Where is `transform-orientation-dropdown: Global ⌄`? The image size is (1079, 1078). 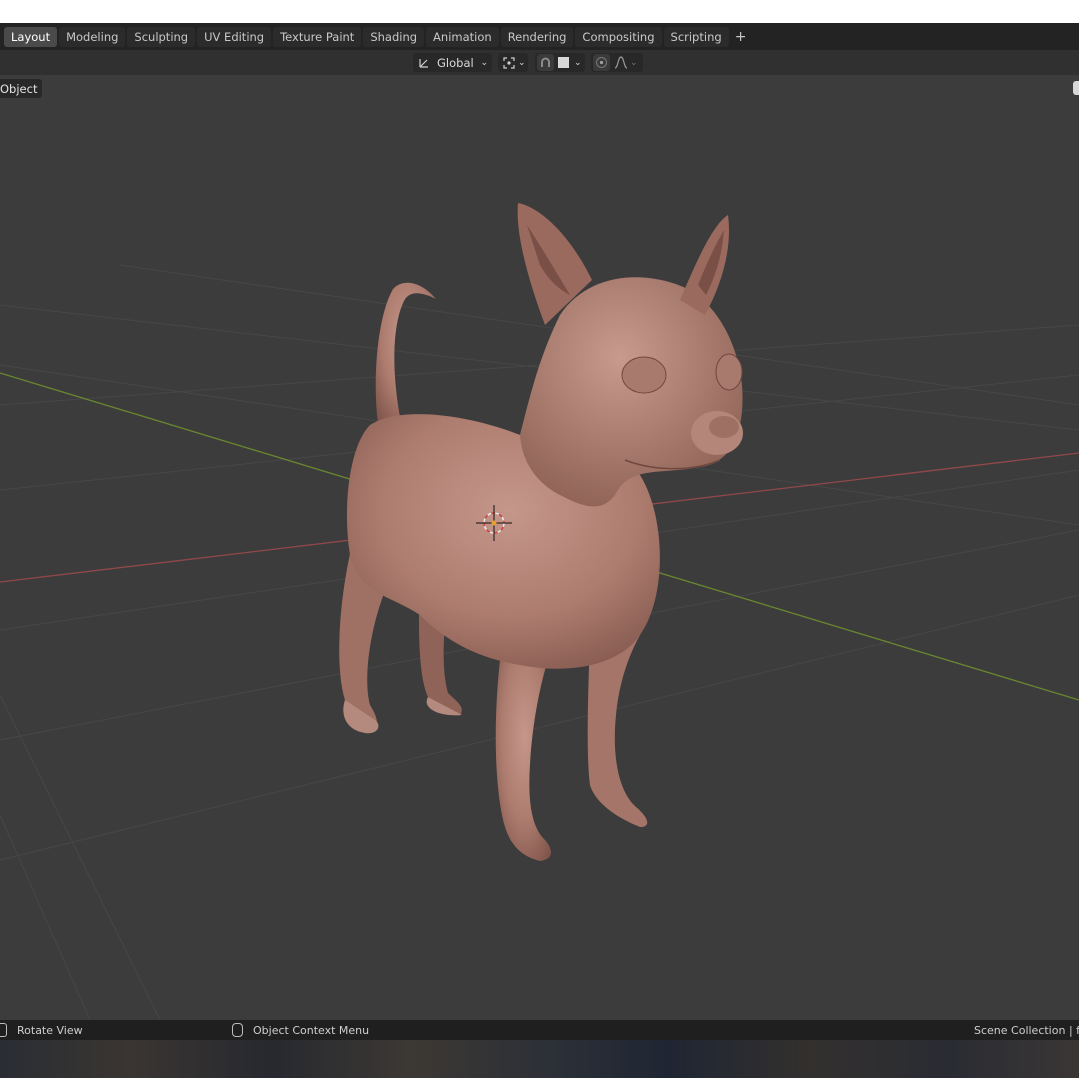 transform-orientation-dropdown: Global ⌄ is located at coordinates (452, 62).